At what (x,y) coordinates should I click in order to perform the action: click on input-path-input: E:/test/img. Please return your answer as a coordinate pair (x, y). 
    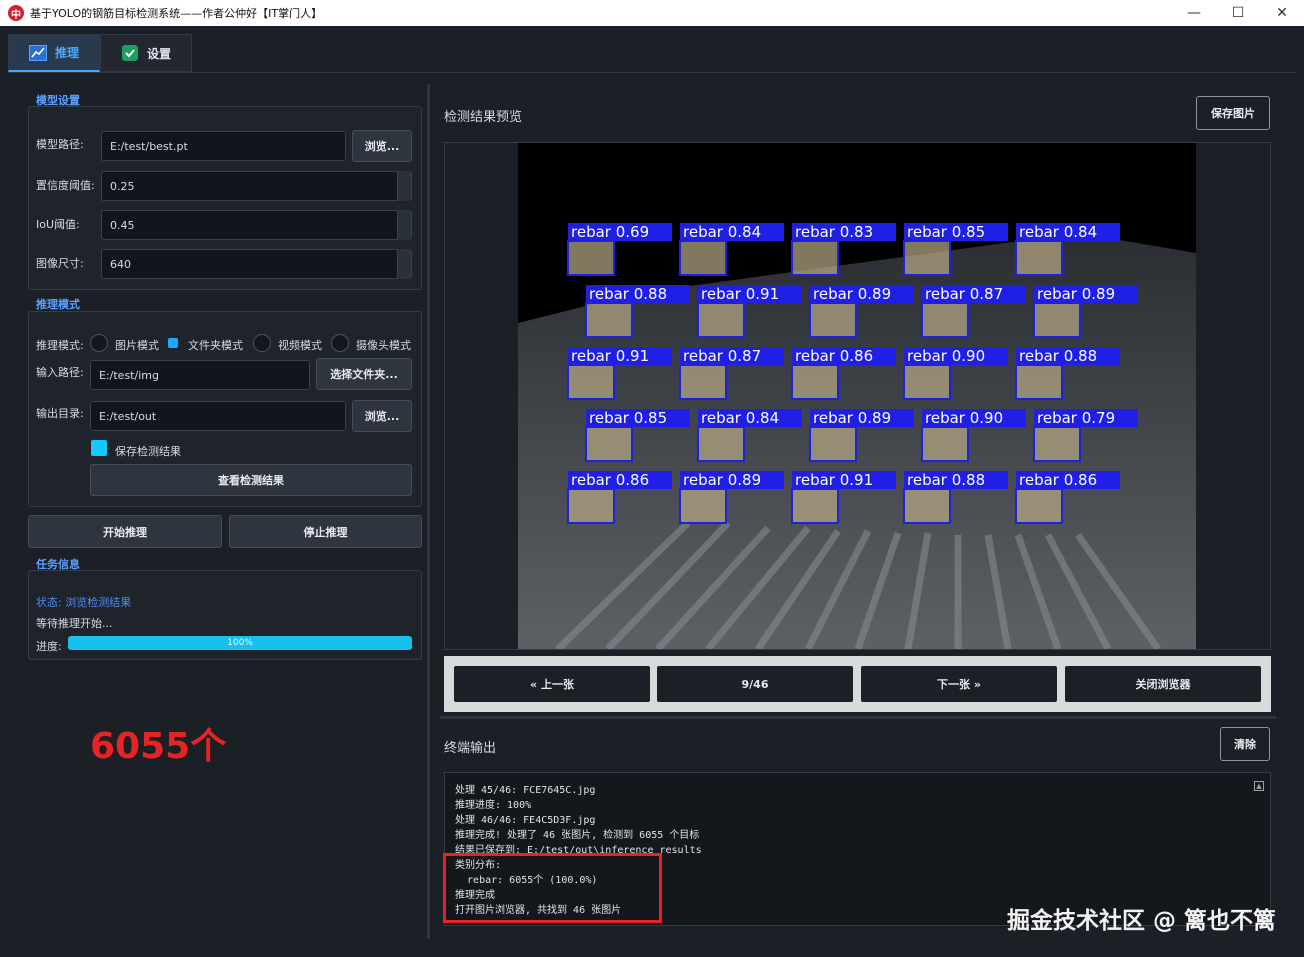
    Looking at the image, I should click on (200, 375).